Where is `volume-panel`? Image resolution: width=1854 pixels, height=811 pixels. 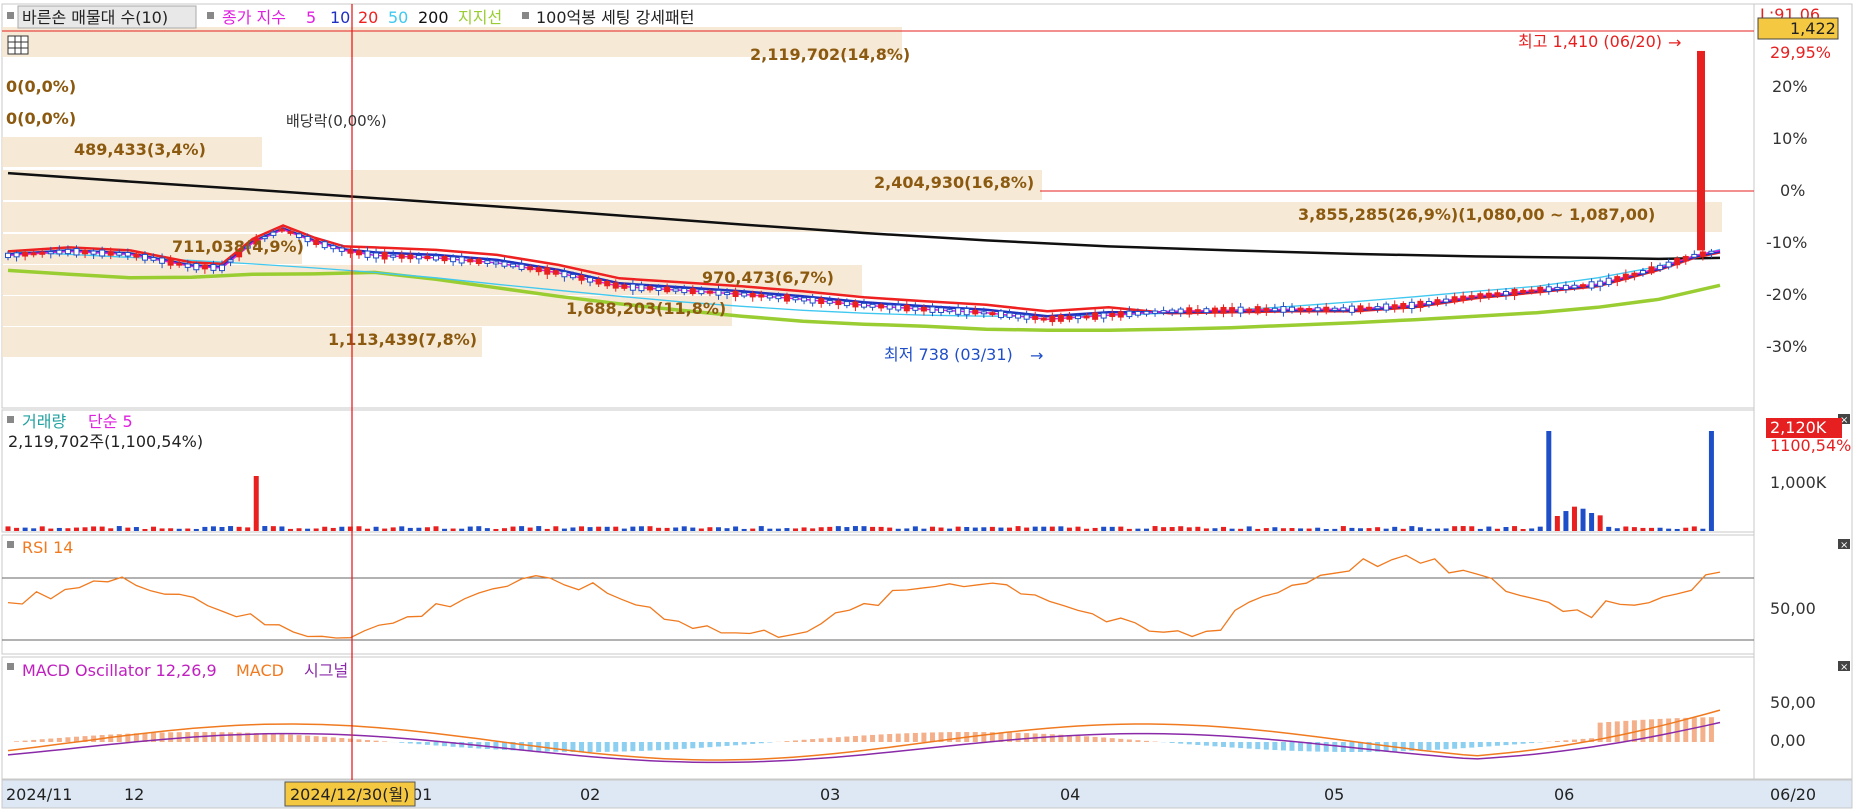 volume-panel is located at coordinates (878, 471).